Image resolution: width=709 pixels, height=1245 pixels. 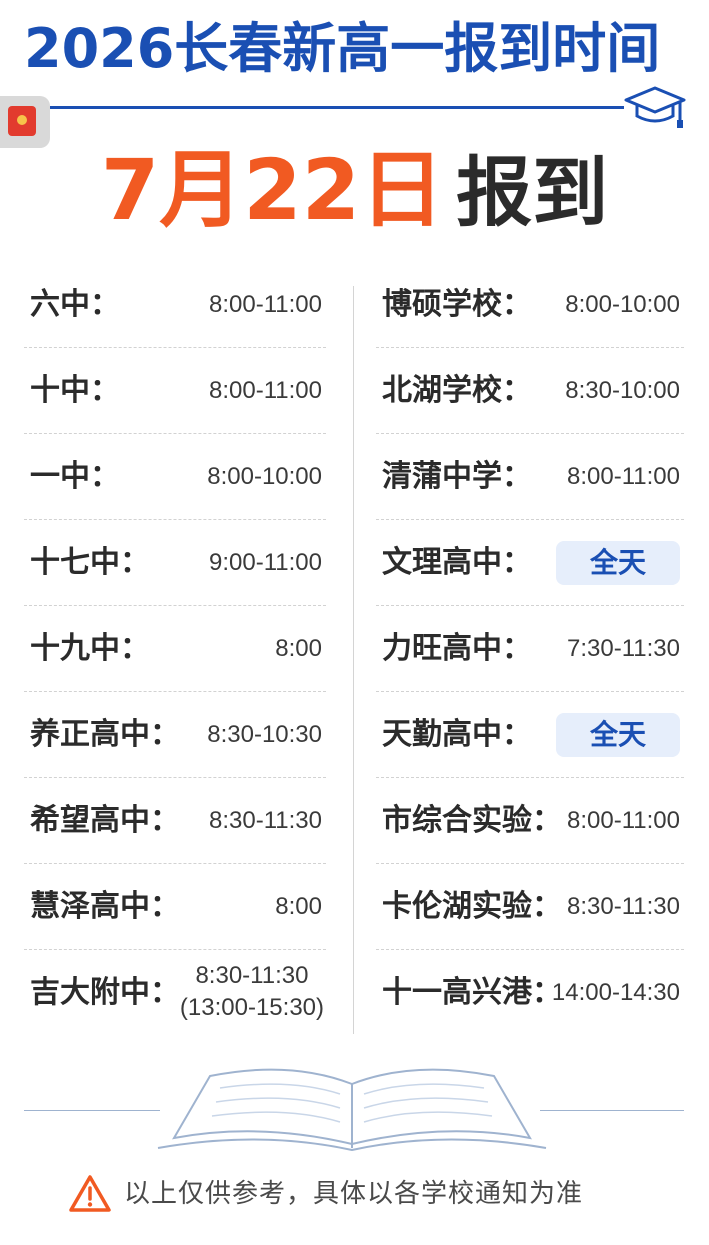 I want to click on school-name: 文理高中：, so click(x=457, y=562).